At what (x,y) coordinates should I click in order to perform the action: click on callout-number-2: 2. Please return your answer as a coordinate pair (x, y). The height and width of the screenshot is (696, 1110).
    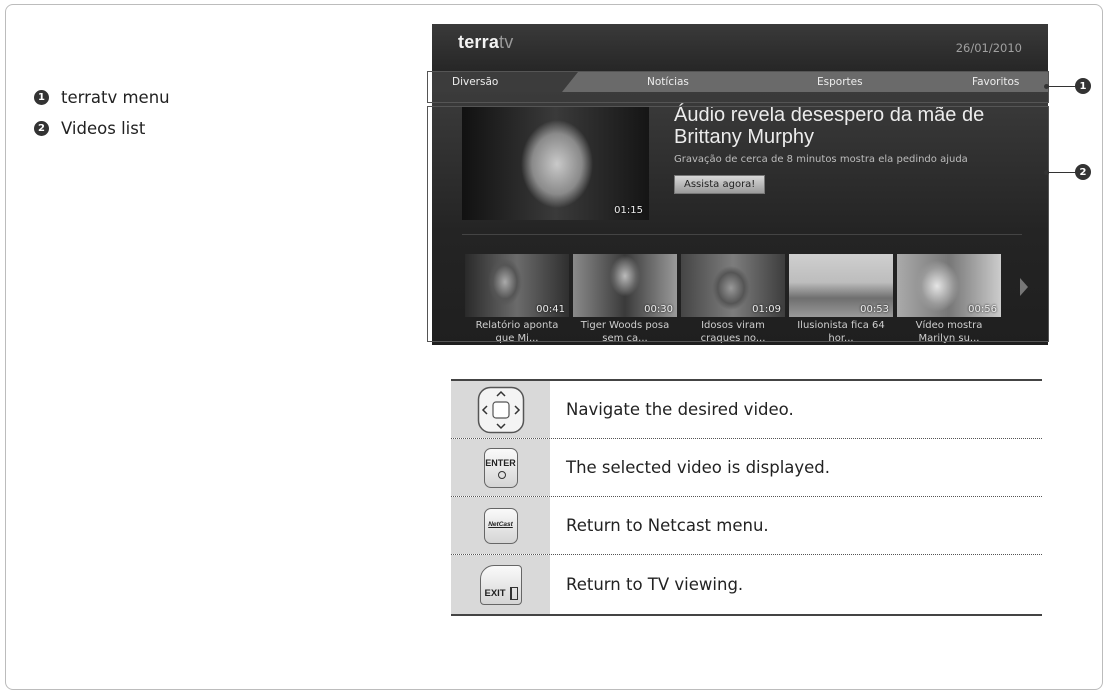
    Looking at the image, I should click on (1083, 172).